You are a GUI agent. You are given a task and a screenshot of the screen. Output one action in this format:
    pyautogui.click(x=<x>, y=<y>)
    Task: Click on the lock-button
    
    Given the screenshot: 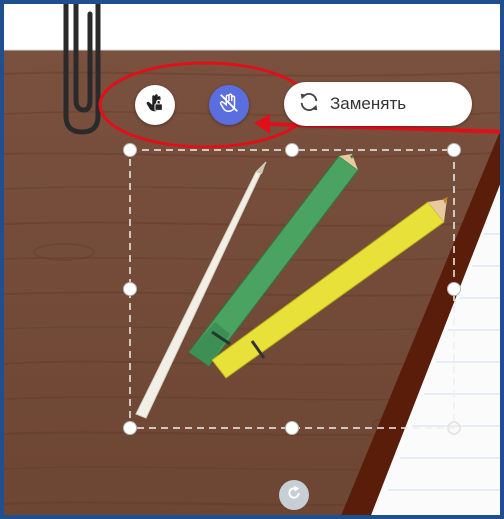 What is the action you would take?
    pyautogui.click(x=155, y=105)
    